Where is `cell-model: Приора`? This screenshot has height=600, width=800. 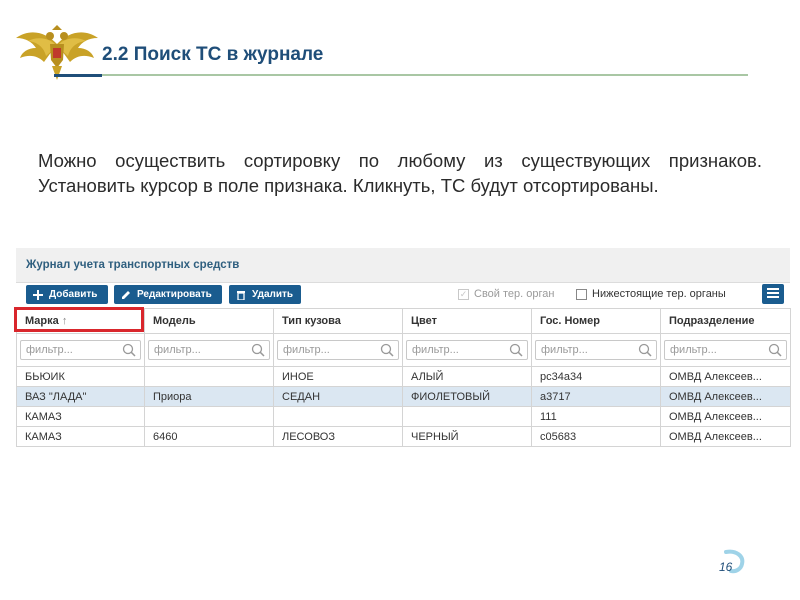 cell-model: Приора is located at coordinates (209, 396).